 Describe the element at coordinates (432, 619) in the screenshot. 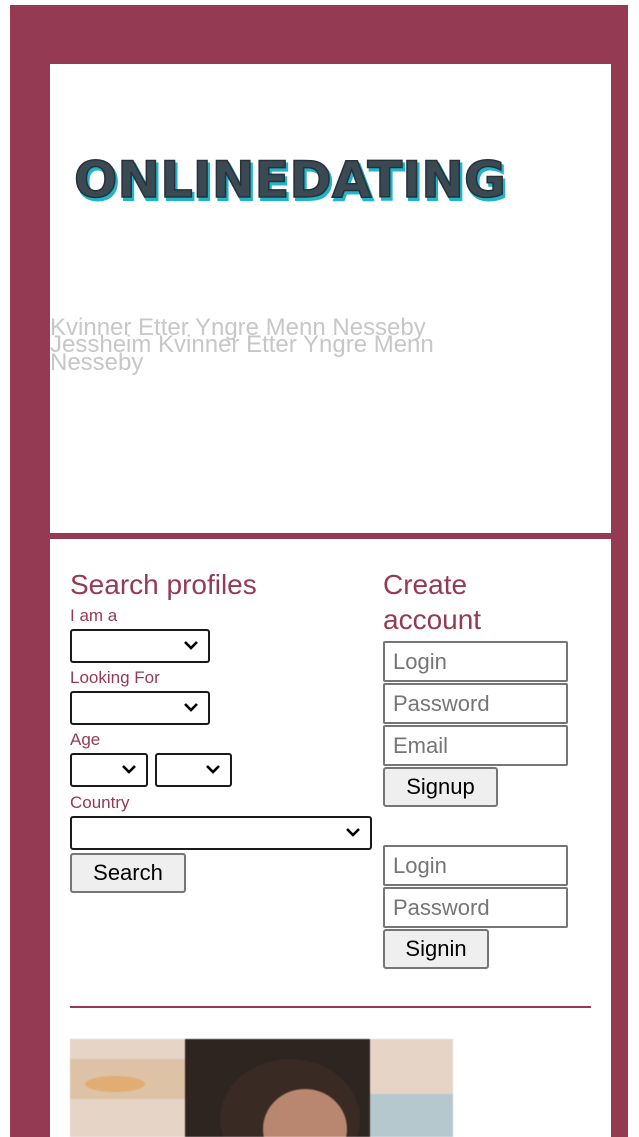

I see `create-account-title-line-2: account` at that location.